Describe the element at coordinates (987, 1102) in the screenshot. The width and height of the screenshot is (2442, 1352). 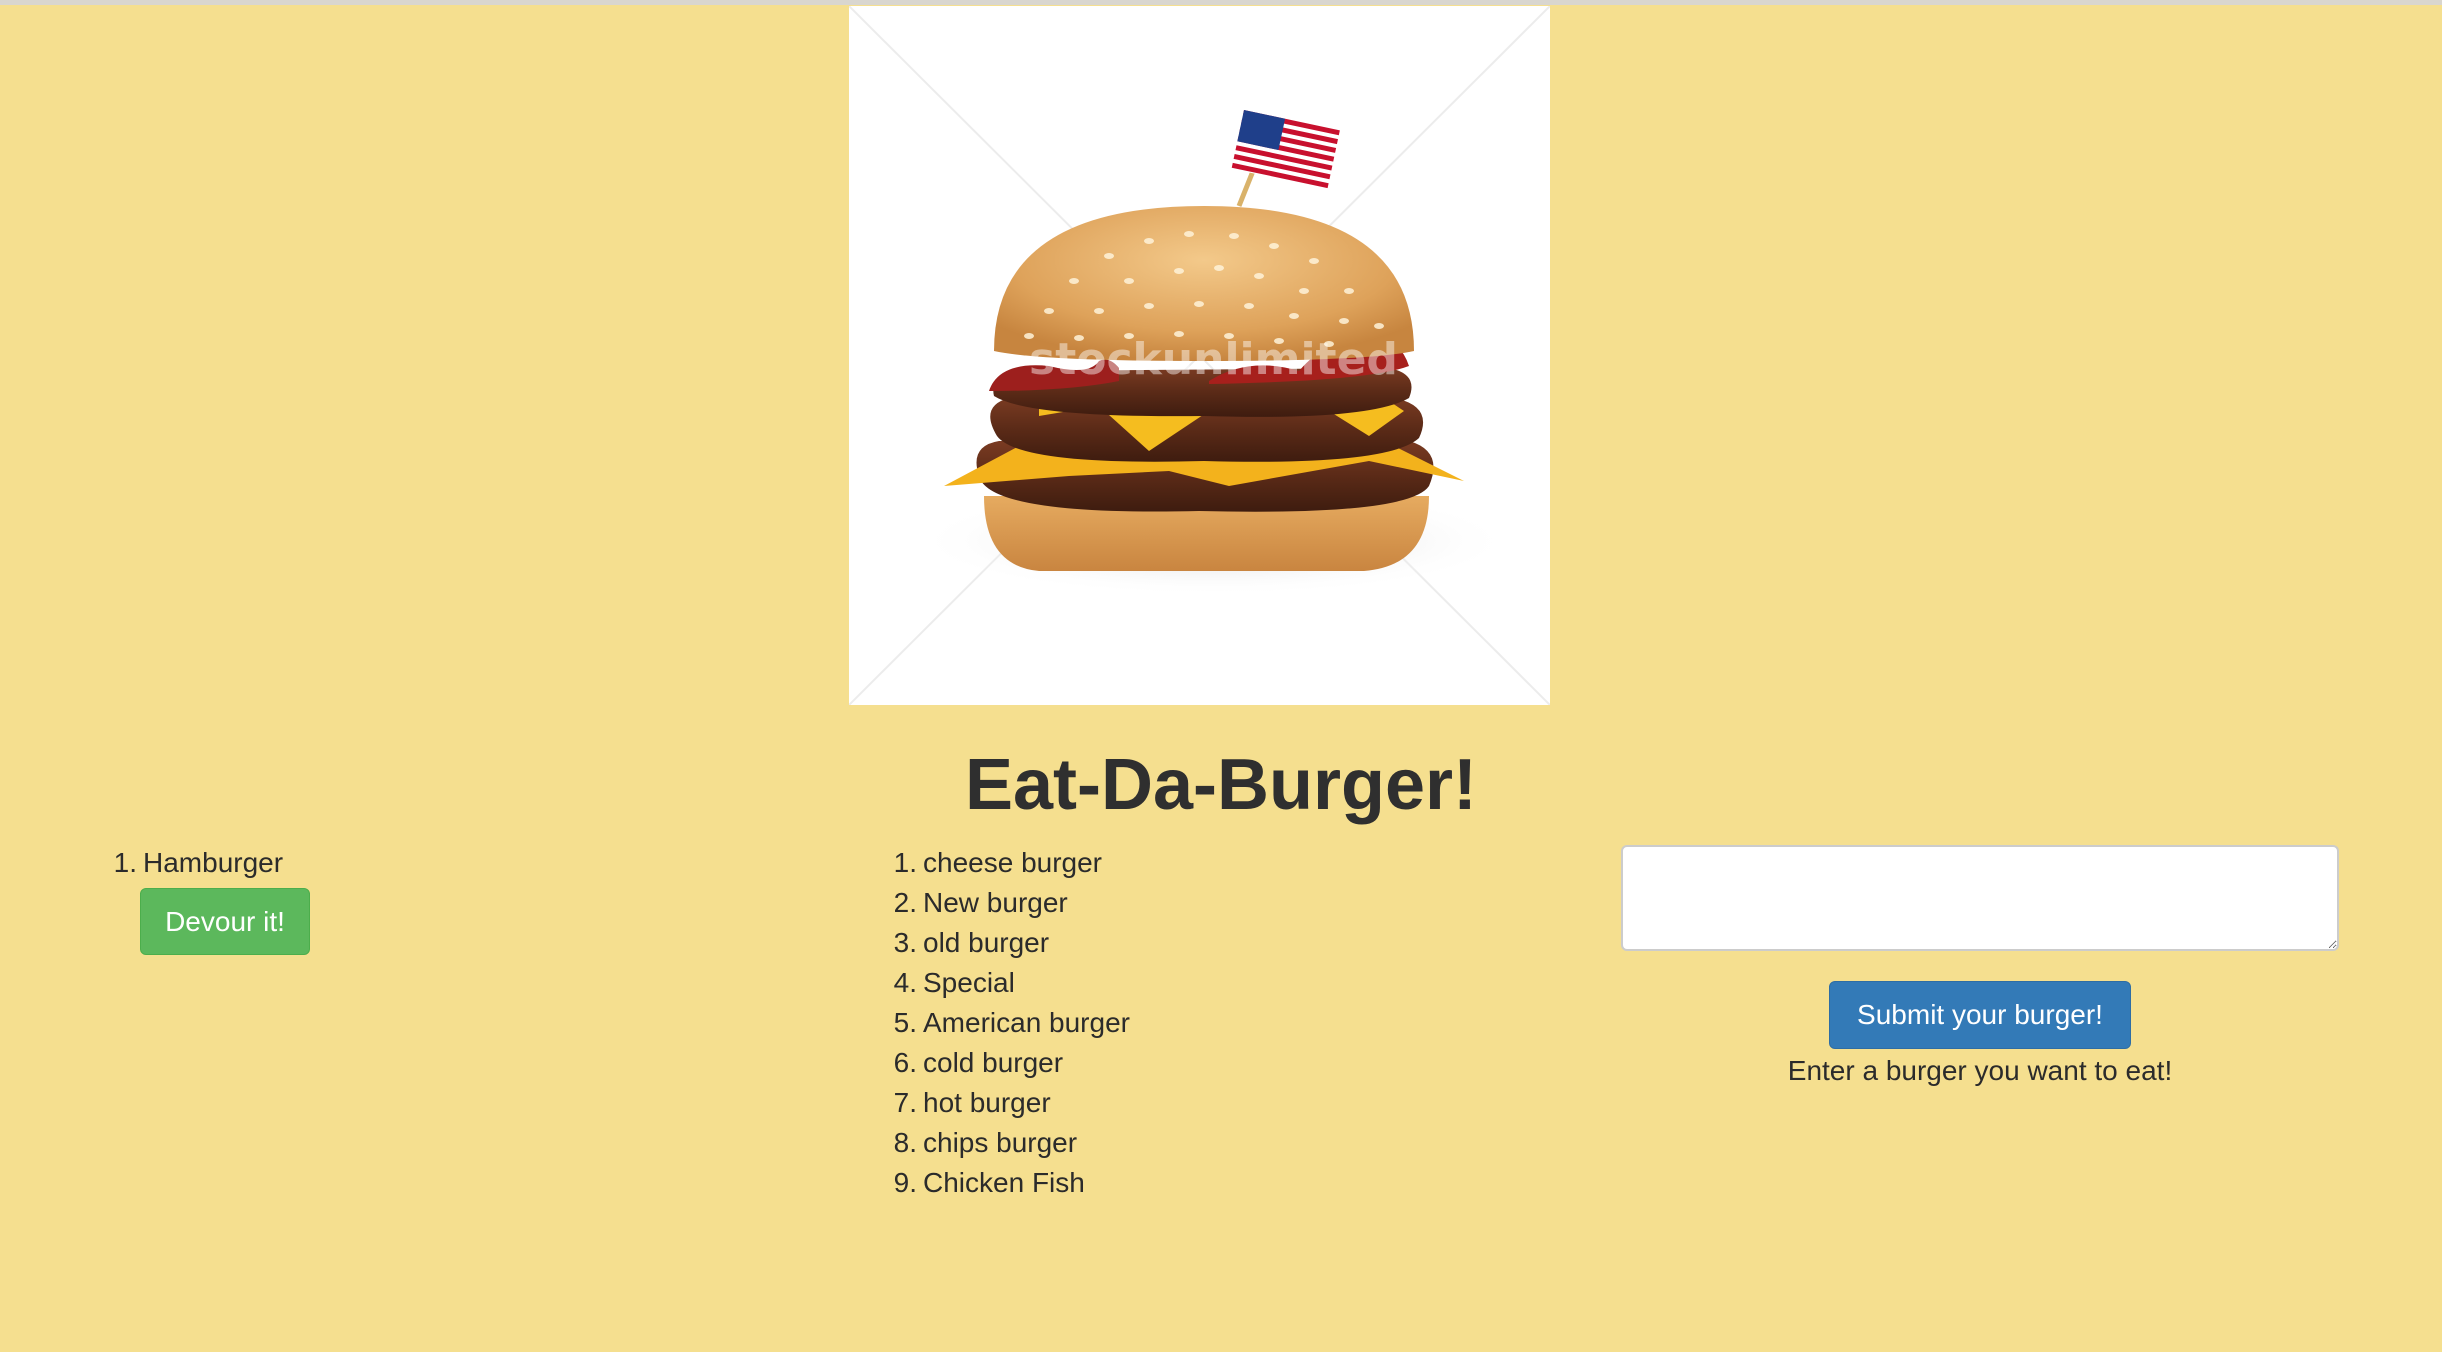
I see `burger-name: hot burger` at that location.